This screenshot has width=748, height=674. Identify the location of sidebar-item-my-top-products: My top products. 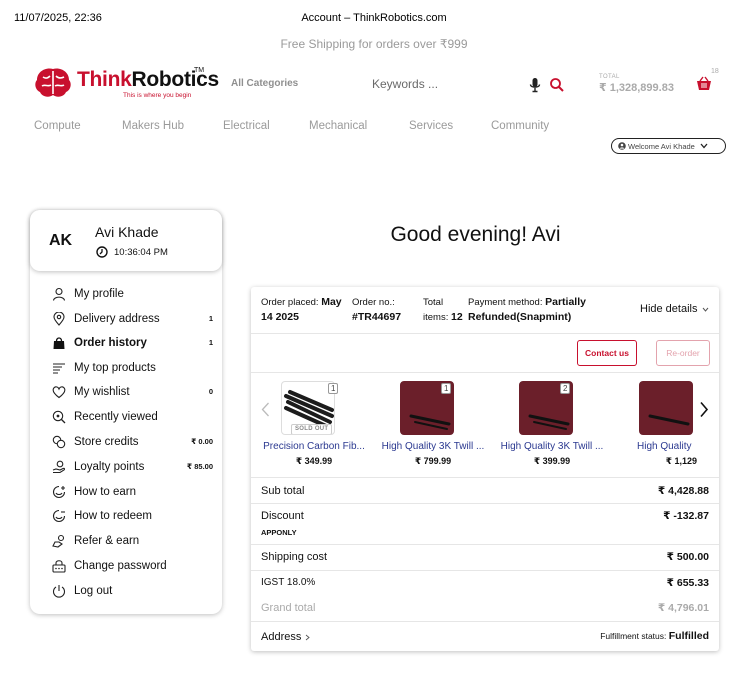
(126, 369).